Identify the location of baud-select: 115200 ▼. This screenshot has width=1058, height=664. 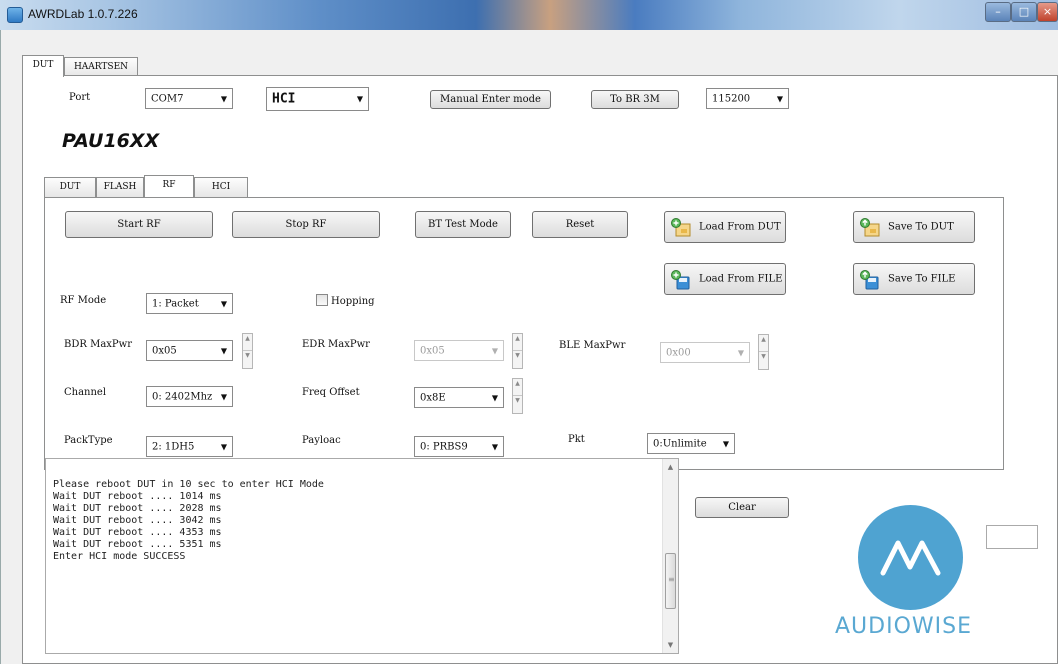
(747, 98).